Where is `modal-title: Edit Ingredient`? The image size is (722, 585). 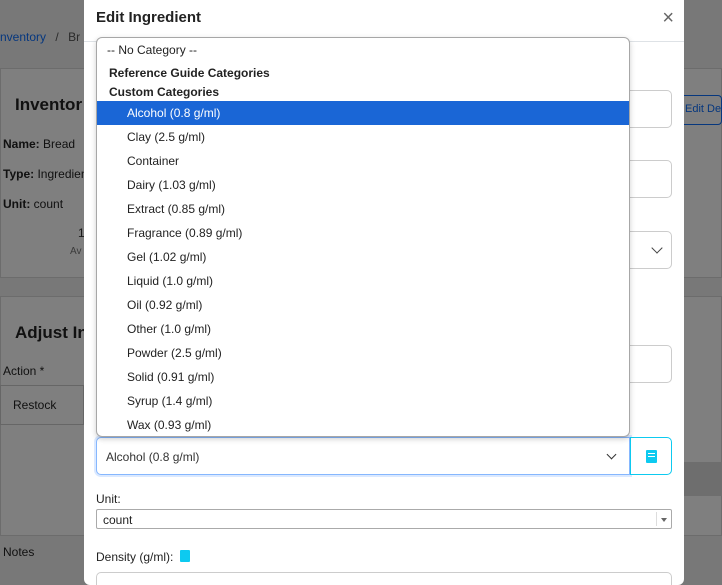 modal-title: Edit Ingredient is located at coordinates (148, 17).